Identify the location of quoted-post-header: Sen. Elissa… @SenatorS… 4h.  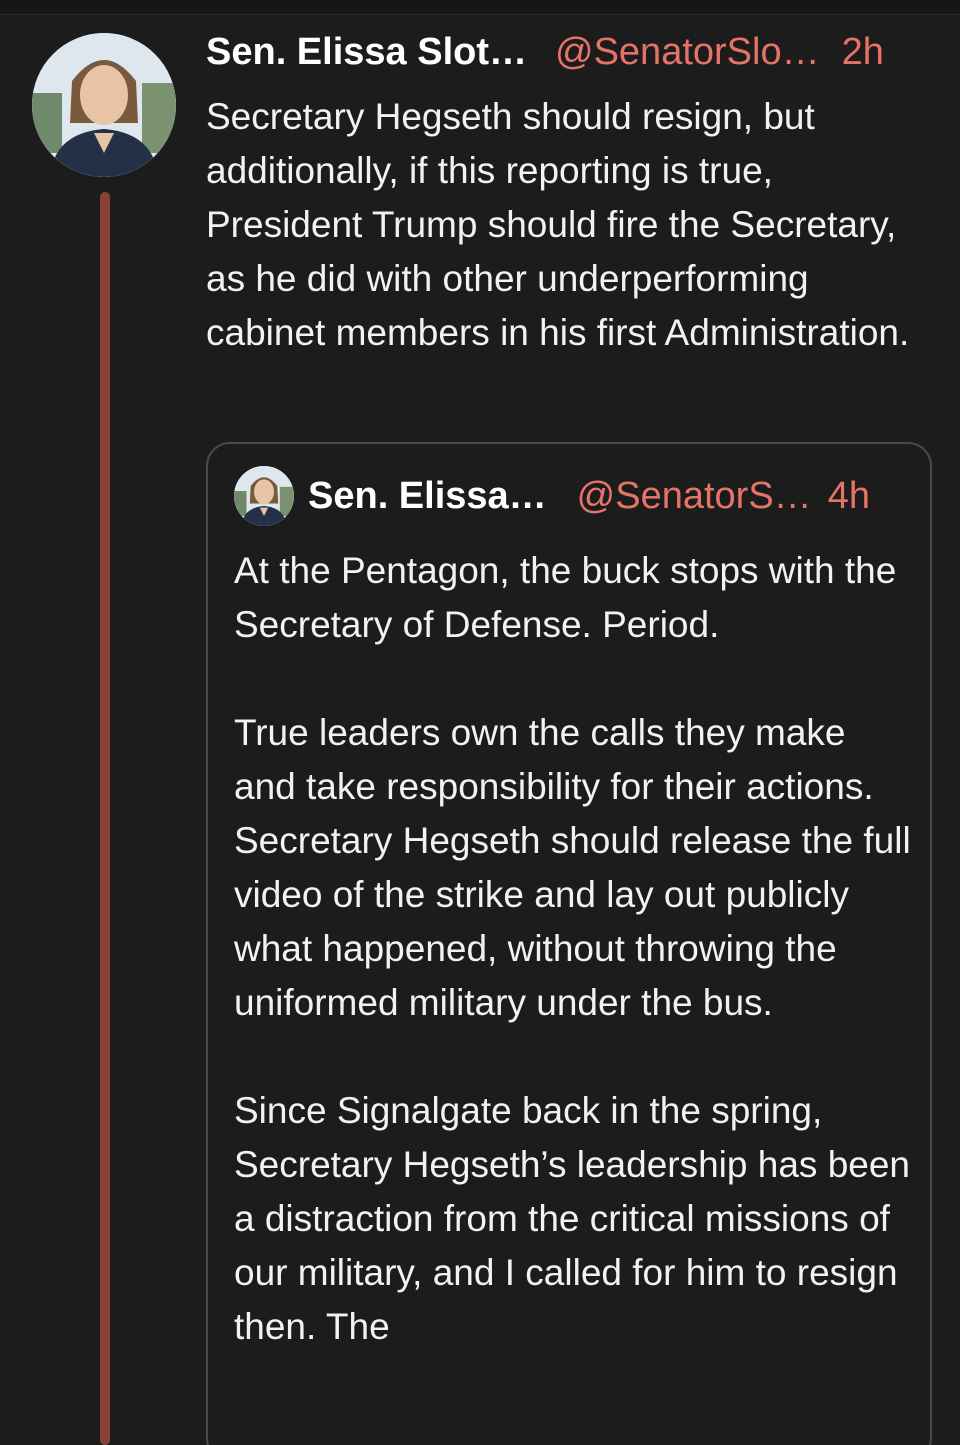
(608, 496).